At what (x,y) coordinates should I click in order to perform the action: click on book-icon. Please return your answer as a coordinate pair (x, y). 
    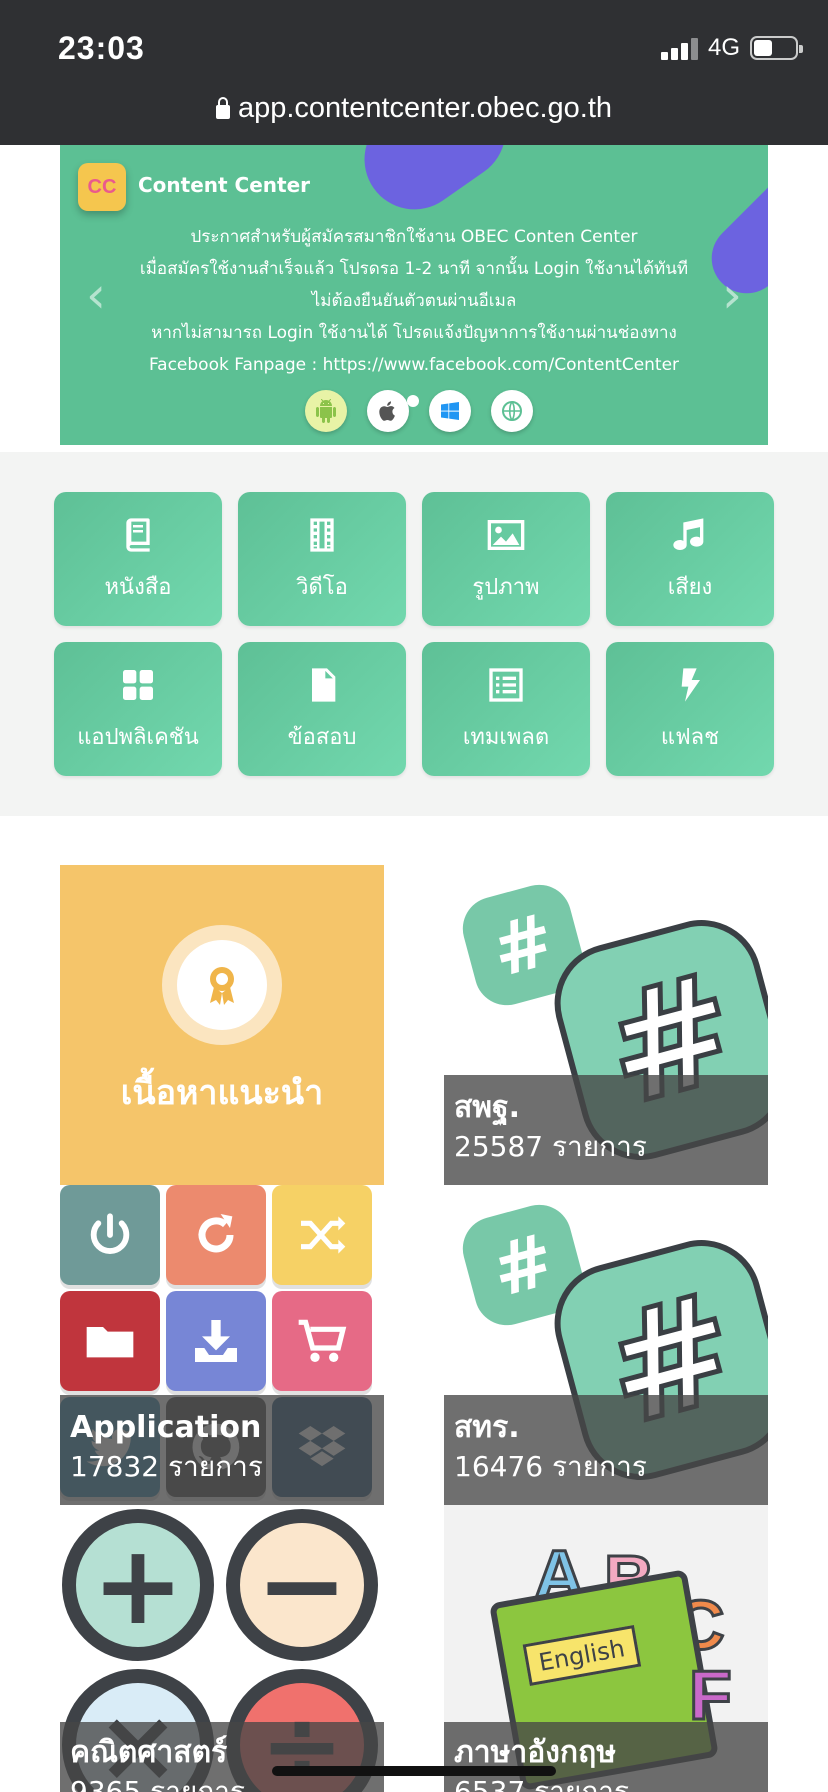
    Looking at the image, I should click on (138, 534).